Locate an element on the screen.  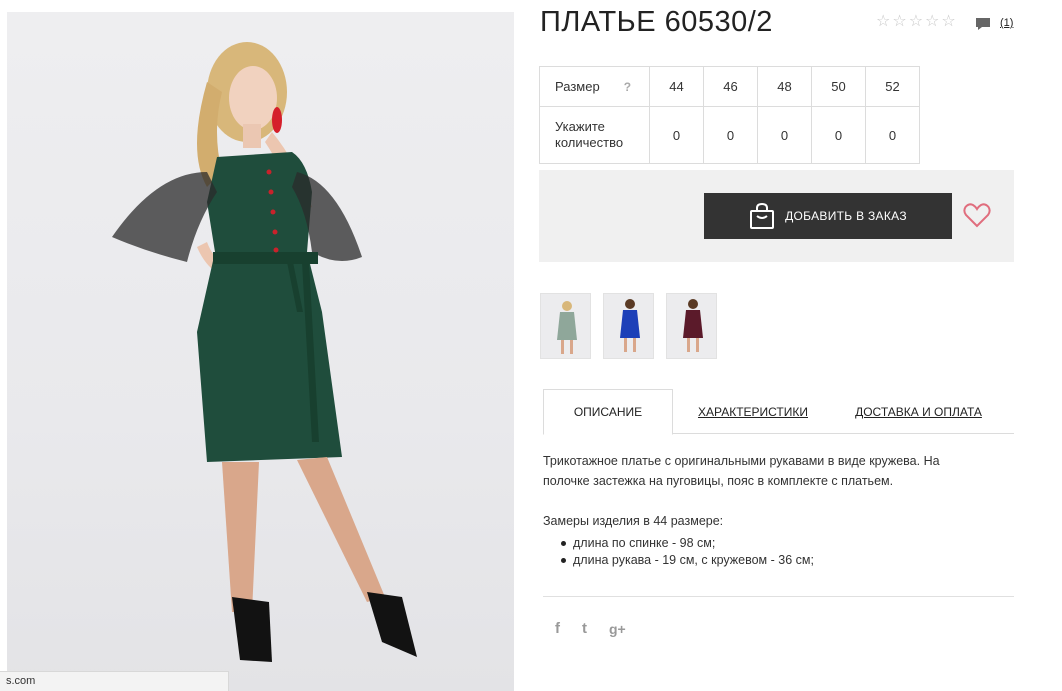
add-to-order-button: ДОБАВИТЬ В ЗАКАЗ is located at coordinates (828, 216).